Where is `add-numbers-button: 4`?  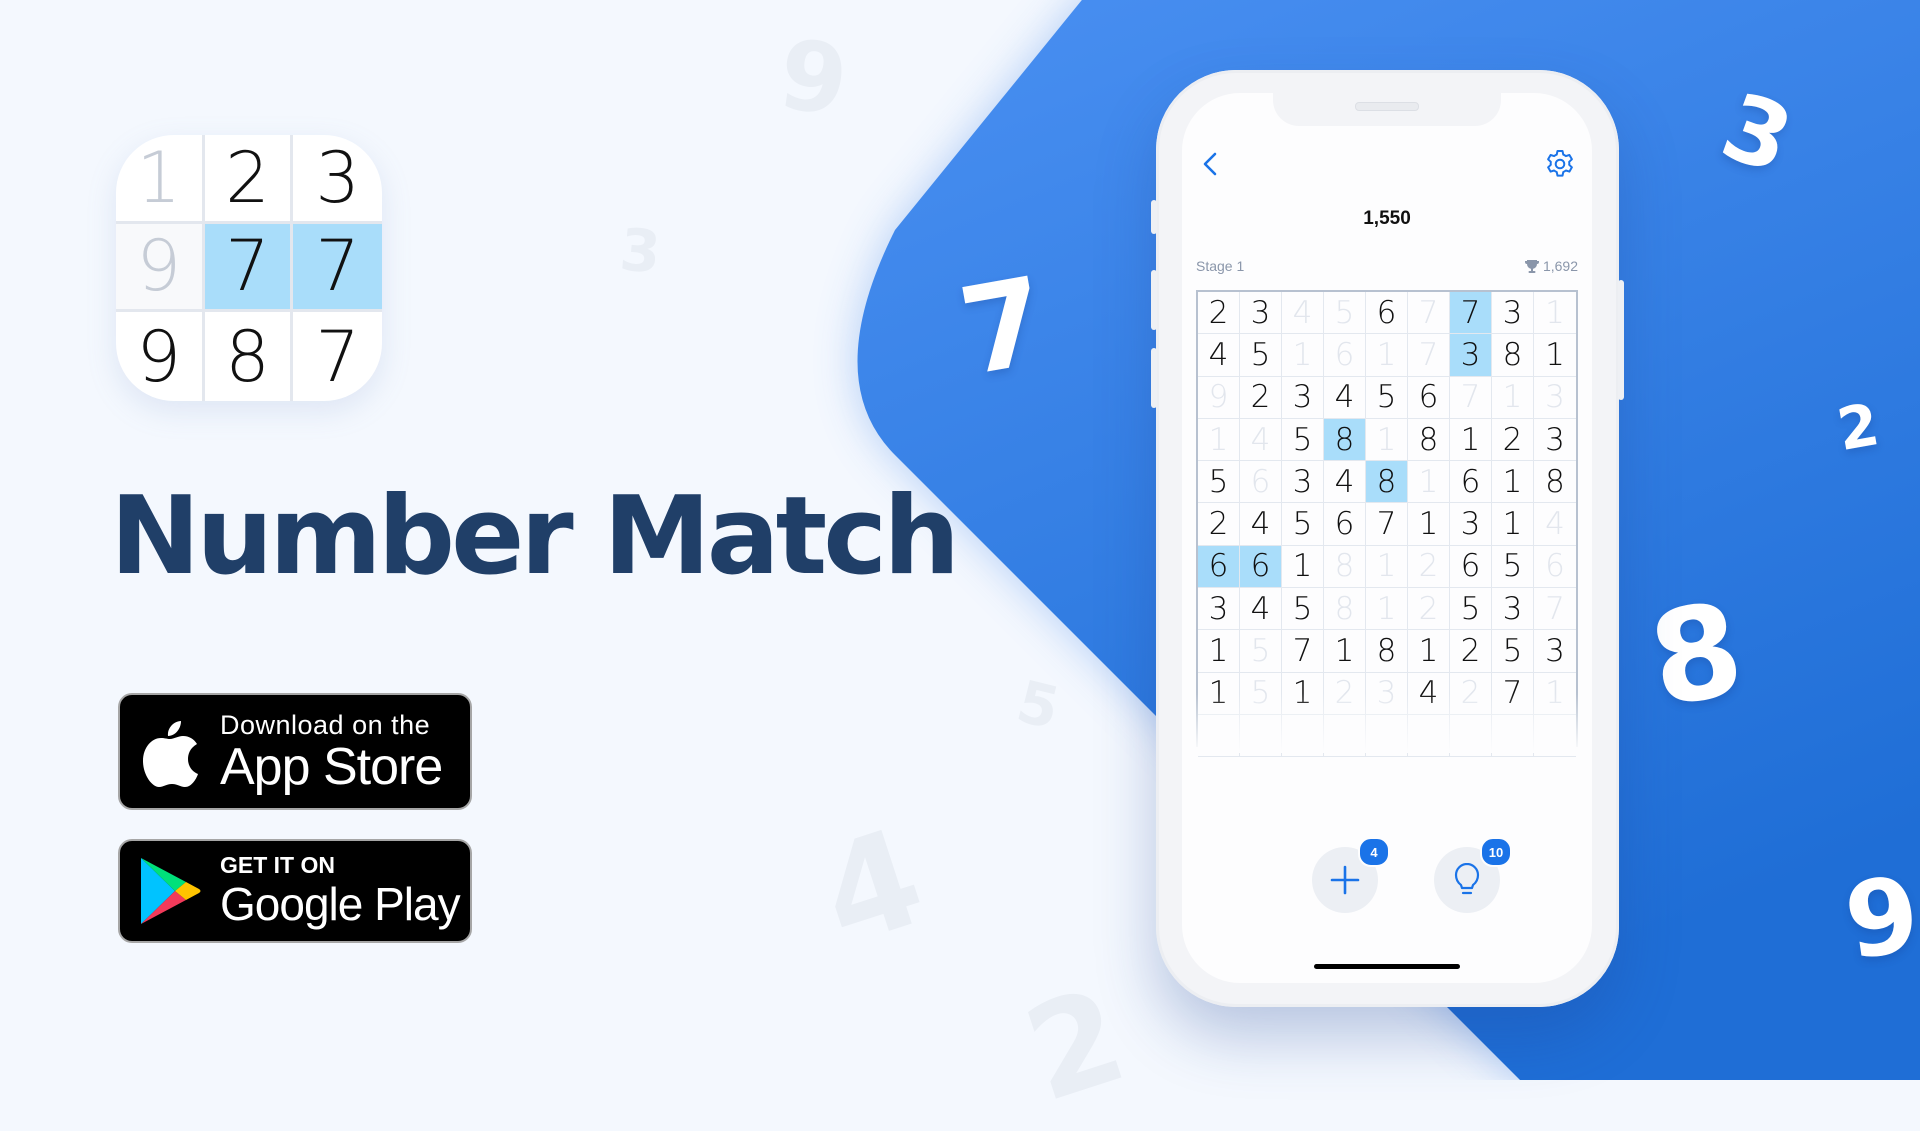 add-numbers-button: 4 is located at coordinates (1351, 875).